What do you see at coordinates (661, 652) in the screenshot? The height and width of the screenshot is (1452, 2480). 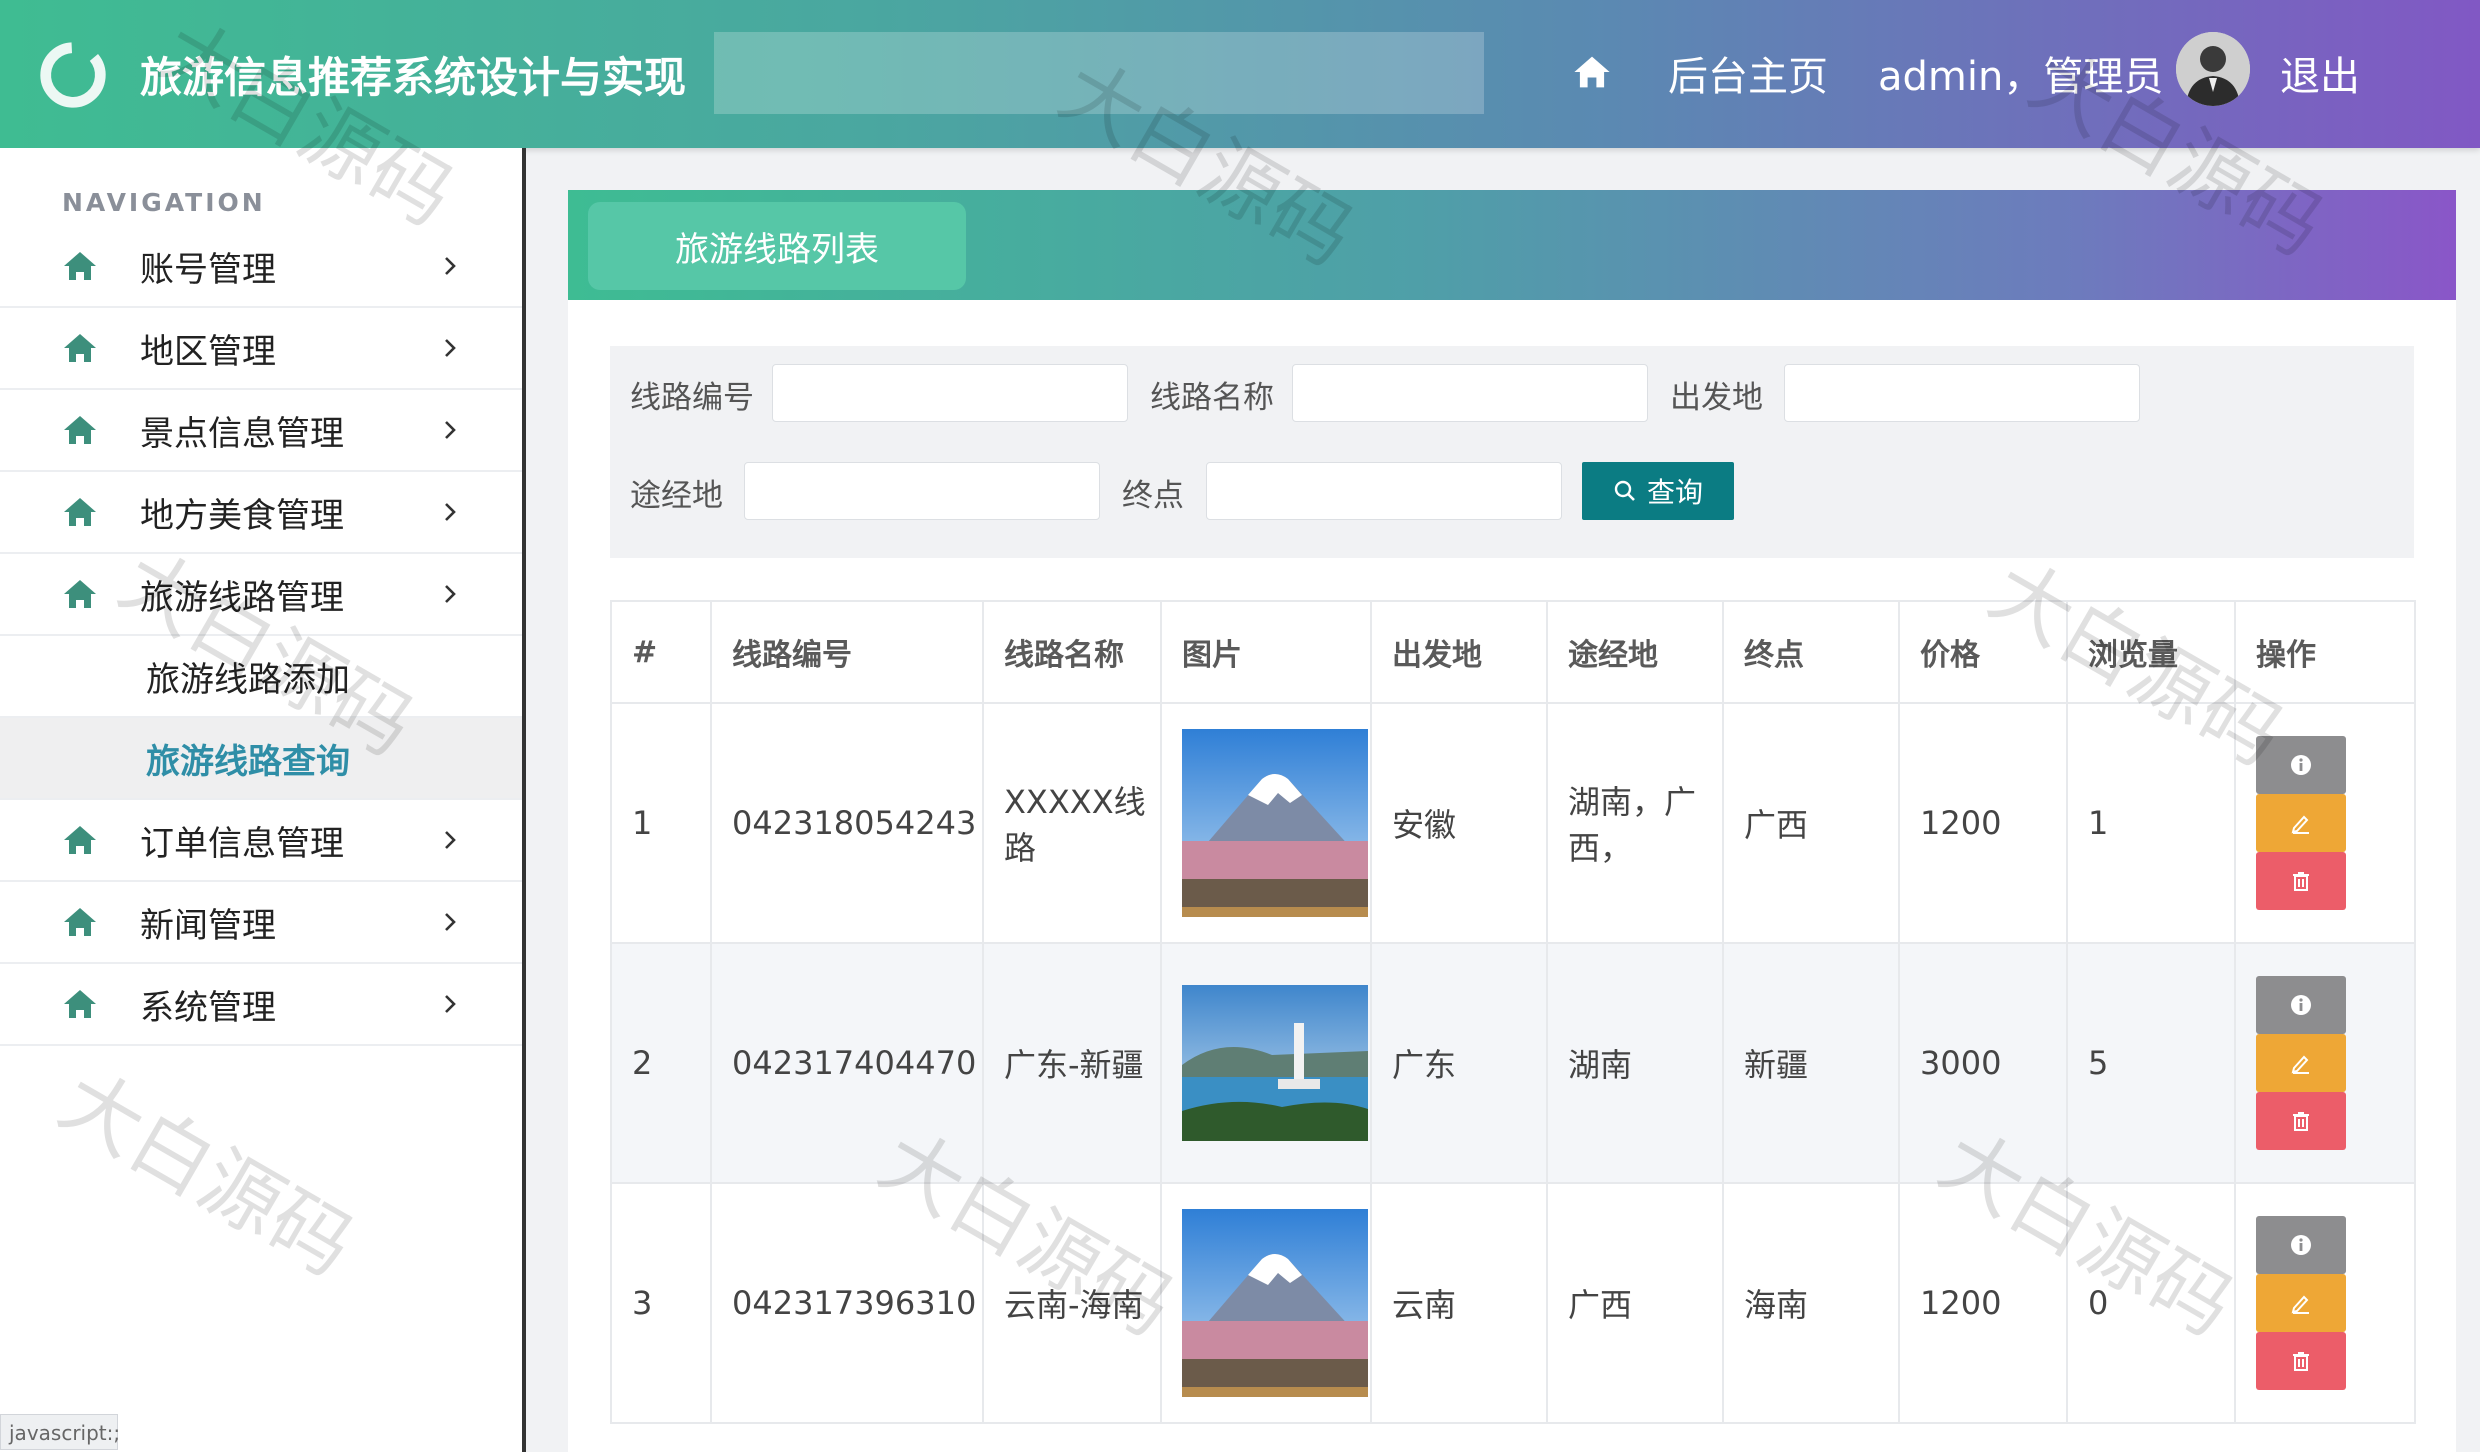 I see `col-index-header: #` at bounding box center [661, 652].